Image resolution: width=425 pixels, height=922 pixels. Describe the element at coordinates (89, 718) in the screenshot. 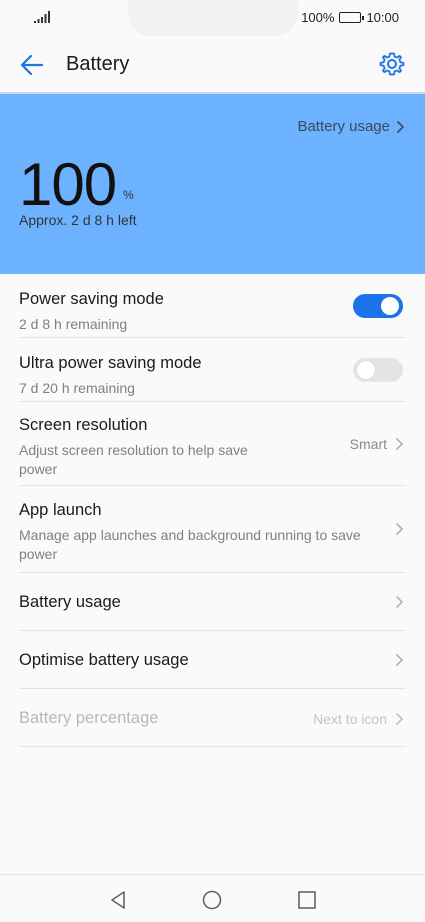

I see `battery-percentage-label: Battery percentage` at that location.